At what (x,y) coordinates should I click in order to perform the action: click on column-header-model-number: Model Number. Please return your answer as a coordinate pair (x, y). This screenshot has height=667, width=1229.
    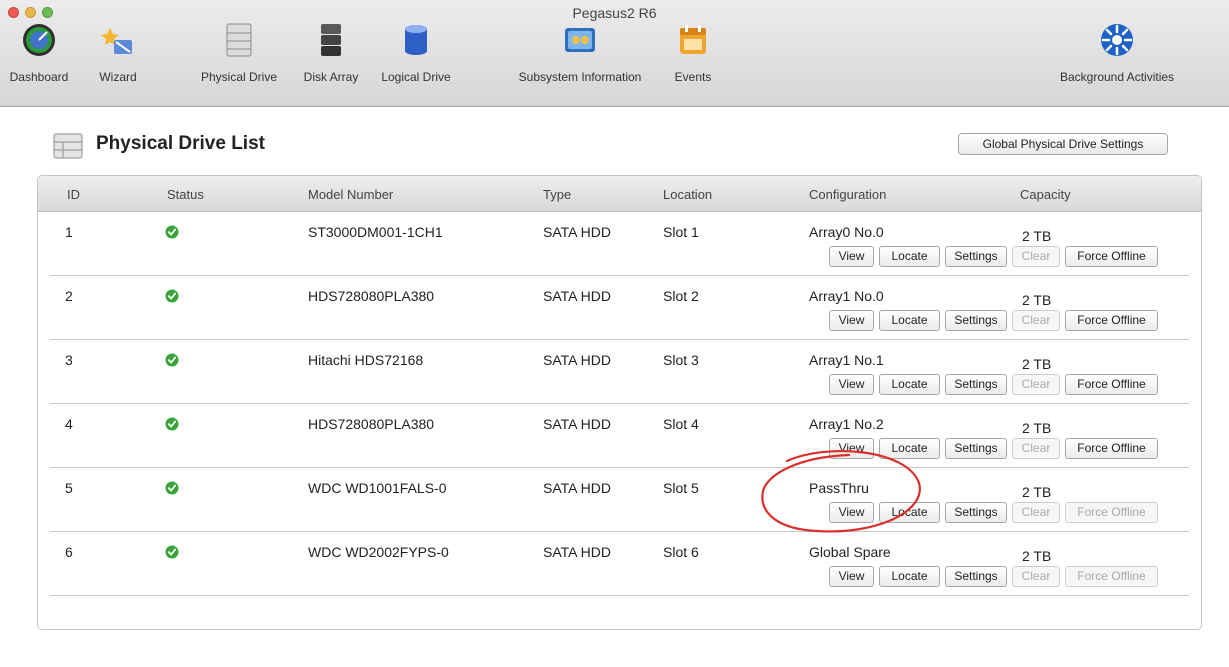
    Looking at the image, I should click on (350, 194).